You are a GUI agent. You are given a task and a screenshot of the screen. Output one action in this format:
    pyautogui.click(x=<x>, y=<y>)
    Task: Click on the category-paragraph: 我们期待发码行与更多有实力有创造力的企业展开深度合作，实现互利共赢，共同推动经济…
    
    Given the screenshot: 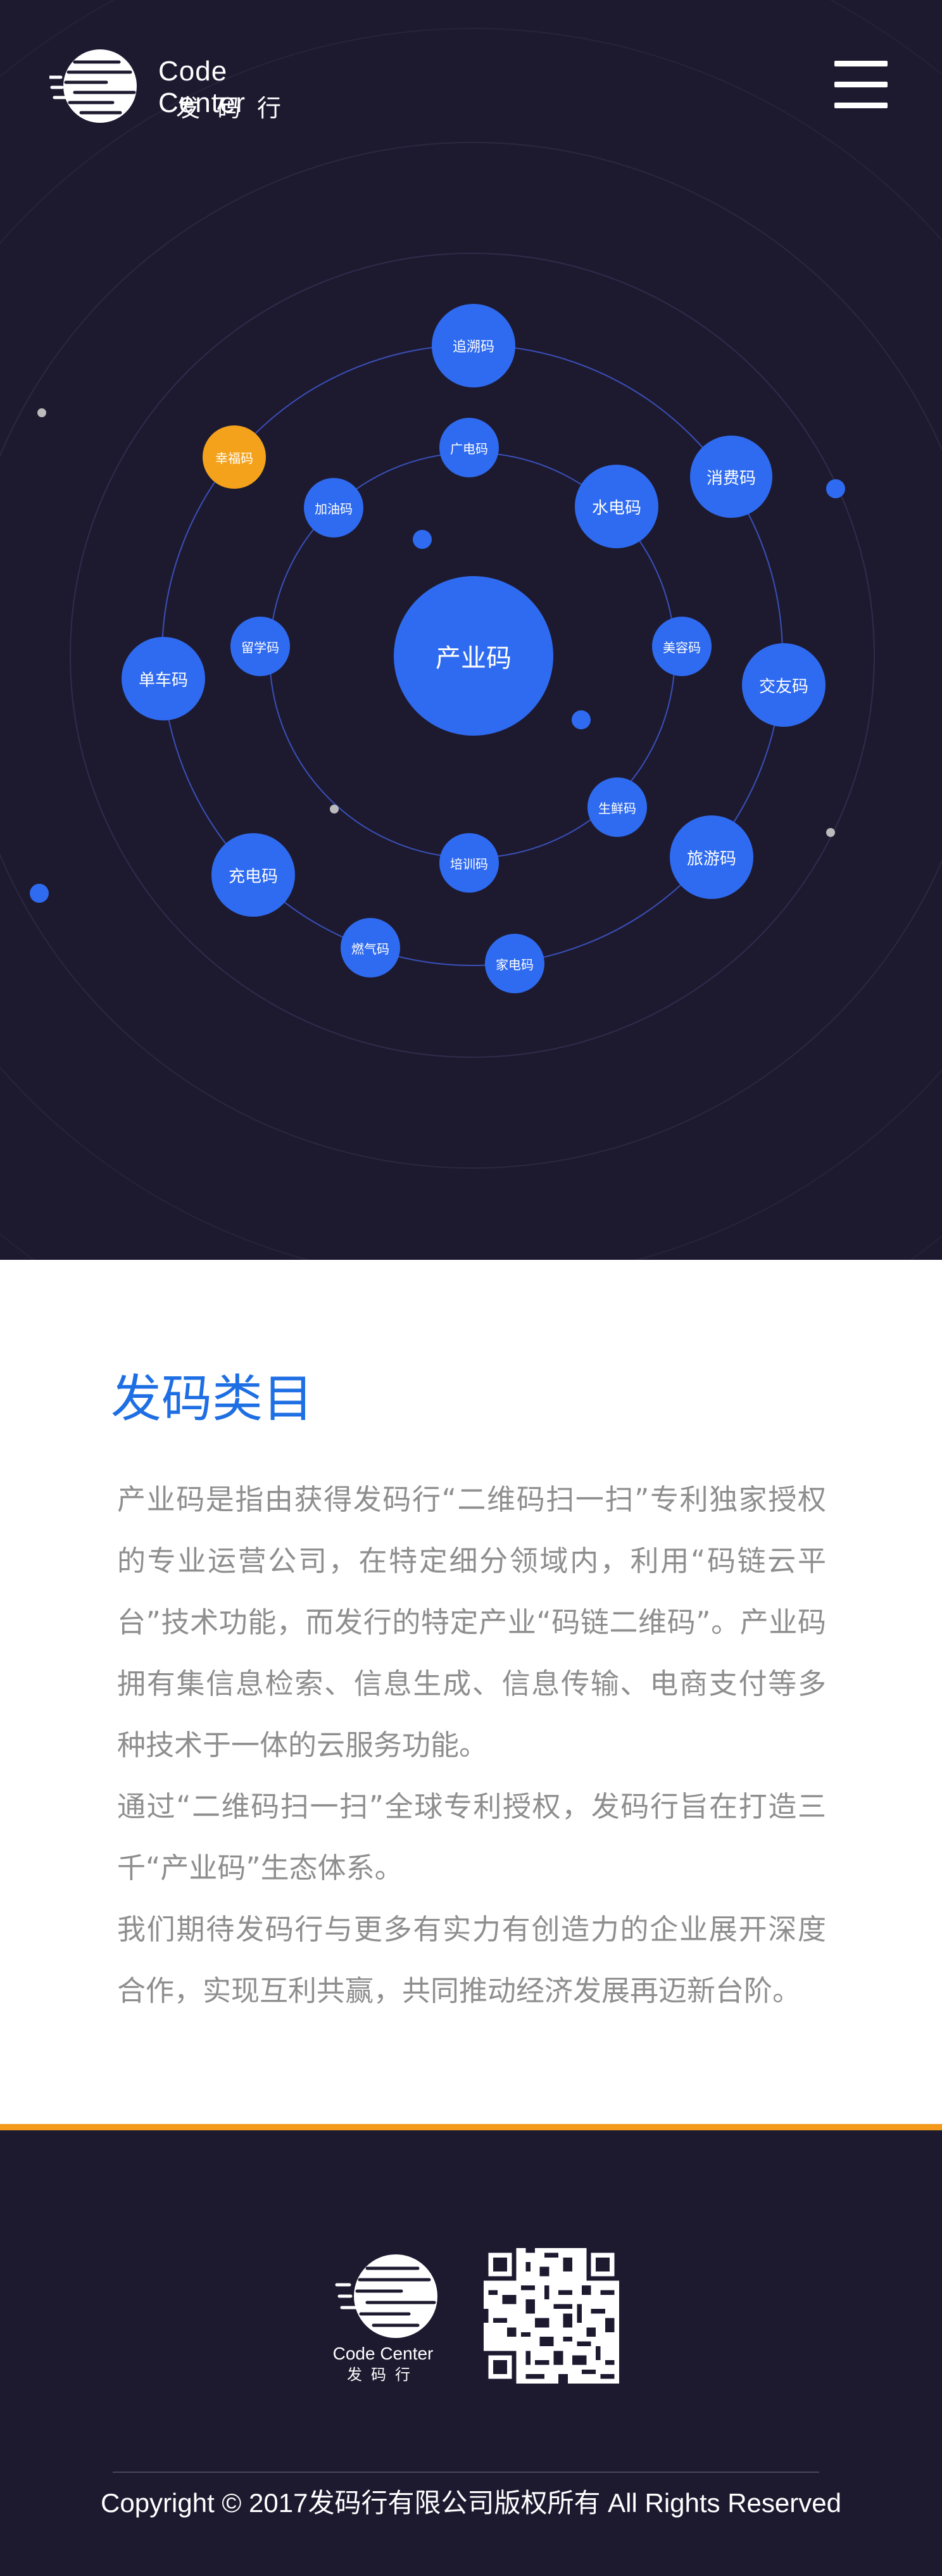 What is the action you would take?
    pyautogui.click(x=472, y=1960)
    